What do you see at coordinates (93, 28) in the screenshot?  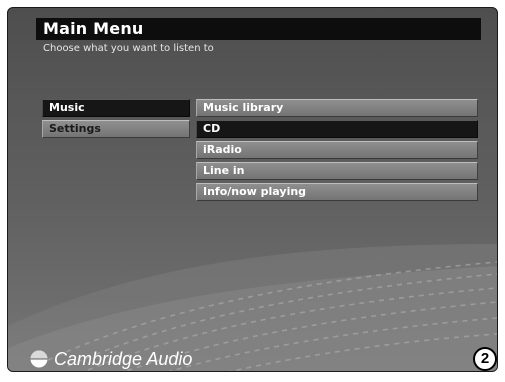 I see `page-title: Main Menu` at bounding box center [93, 28].